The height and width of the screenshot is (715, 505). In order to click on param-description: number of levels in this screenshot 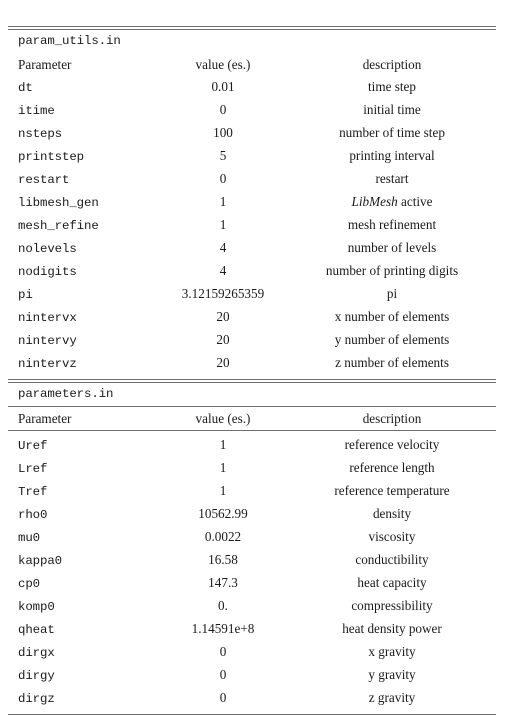, I will do `click(392, 247)`.